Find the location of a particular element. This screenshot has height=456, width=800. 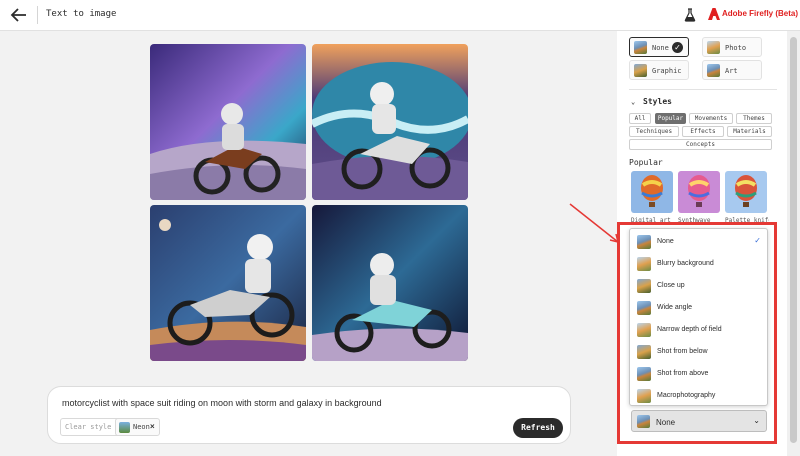

content-type-art: Art is located at coordinates (732, 70).